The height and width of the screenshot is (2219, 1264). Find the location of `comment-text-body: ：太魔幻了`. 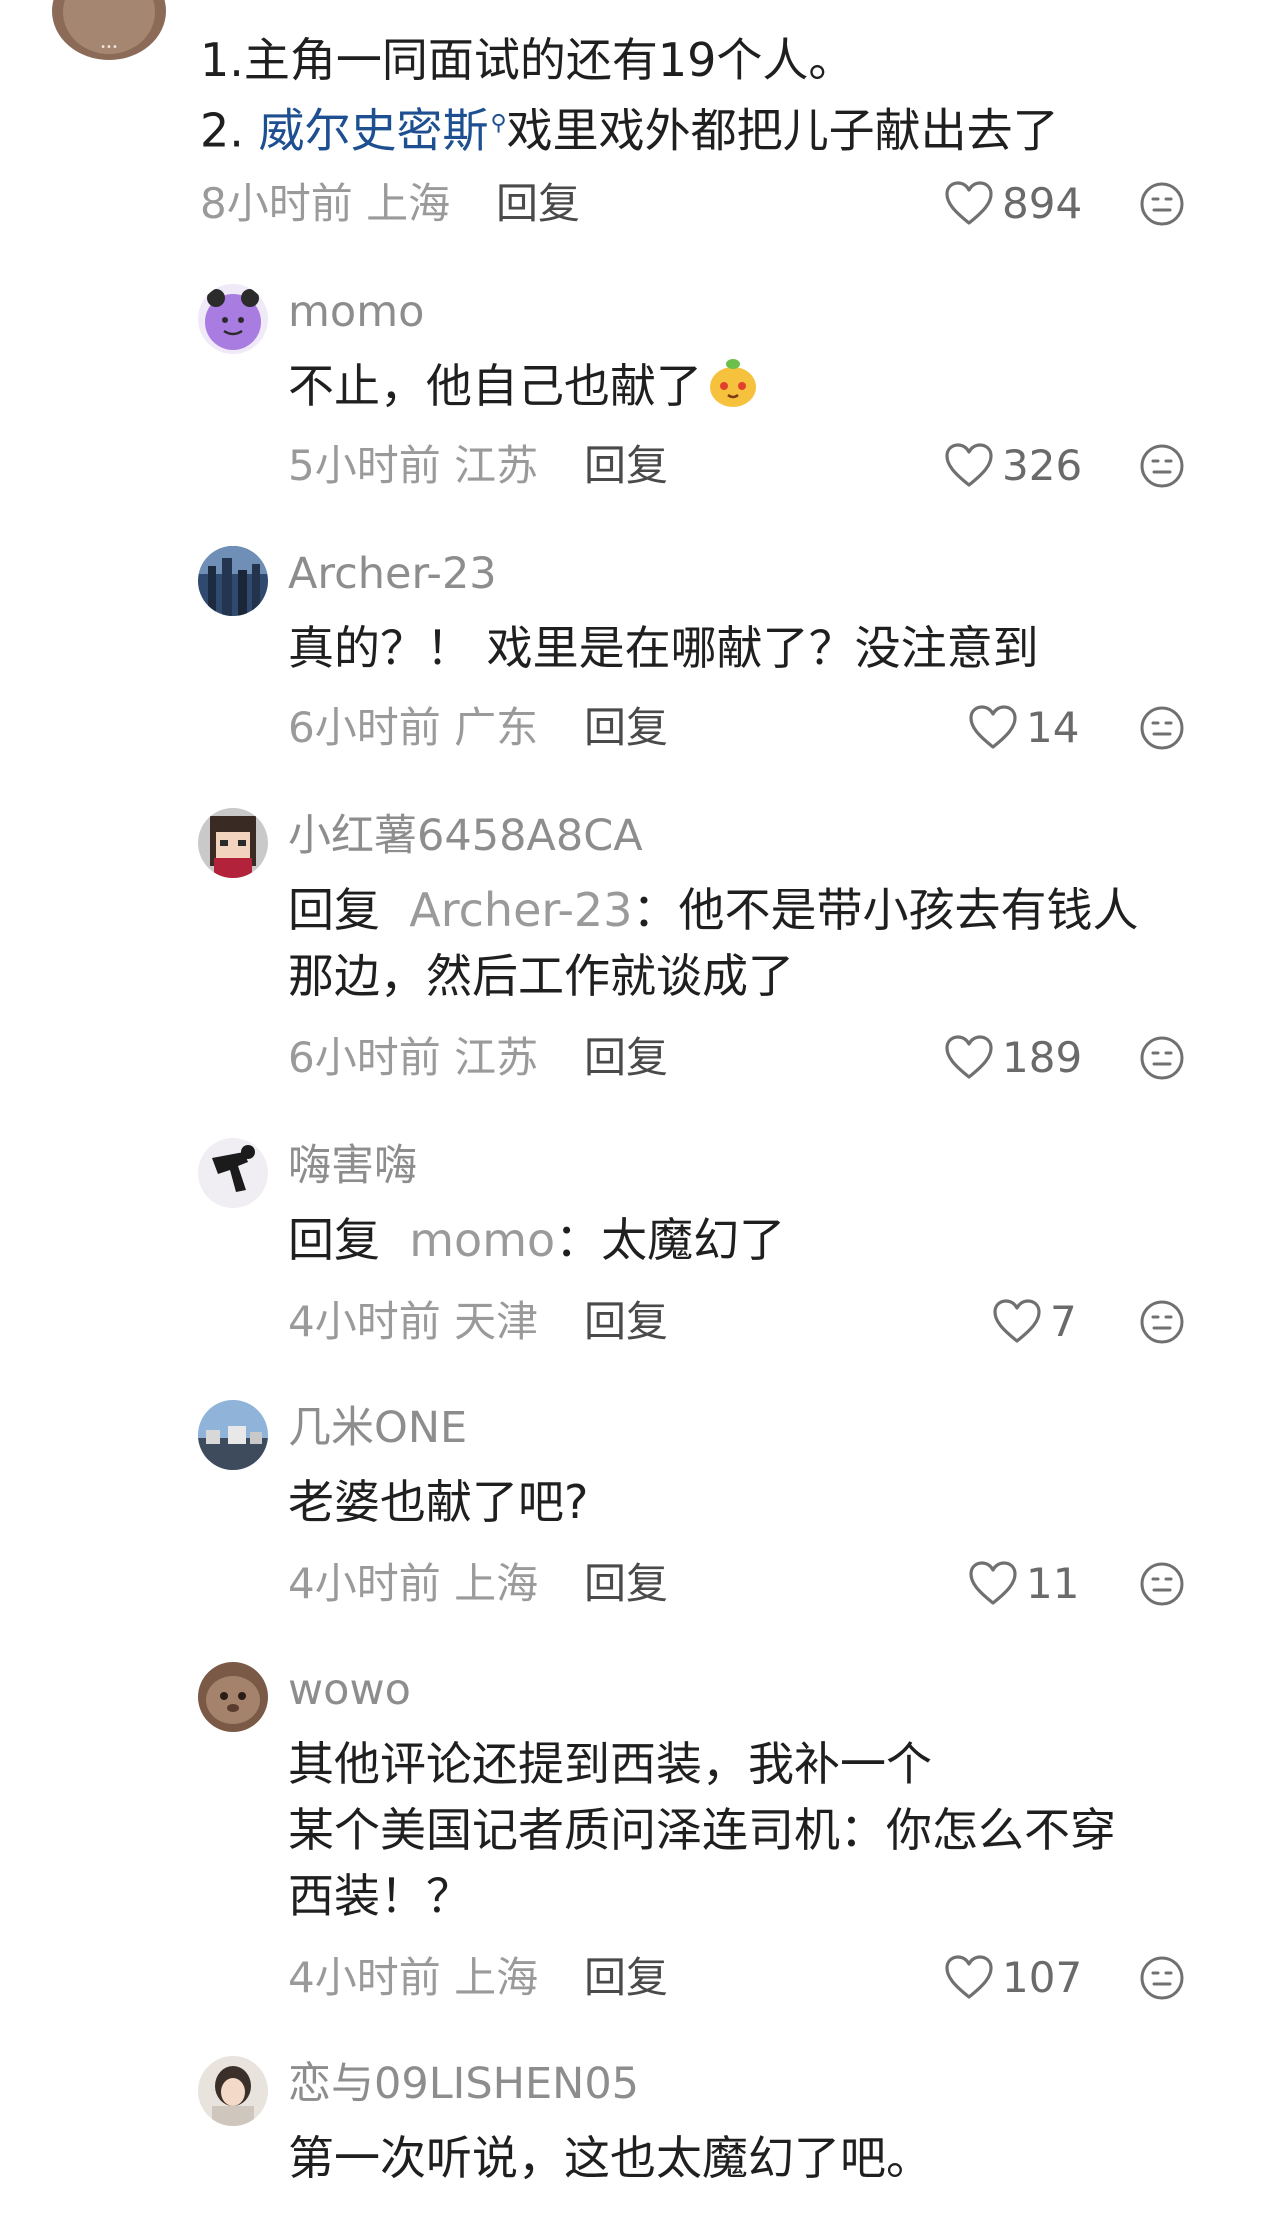

comment-text-body: ：太魔幻了 is located at coordinates (670, 1240).